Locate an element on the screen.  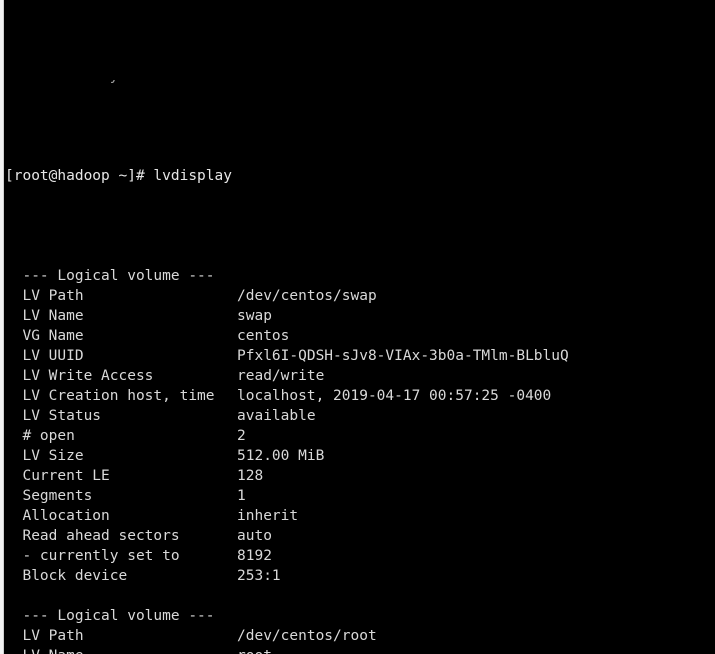
lv-field-label: Block device is located at coordinates (66, 576).